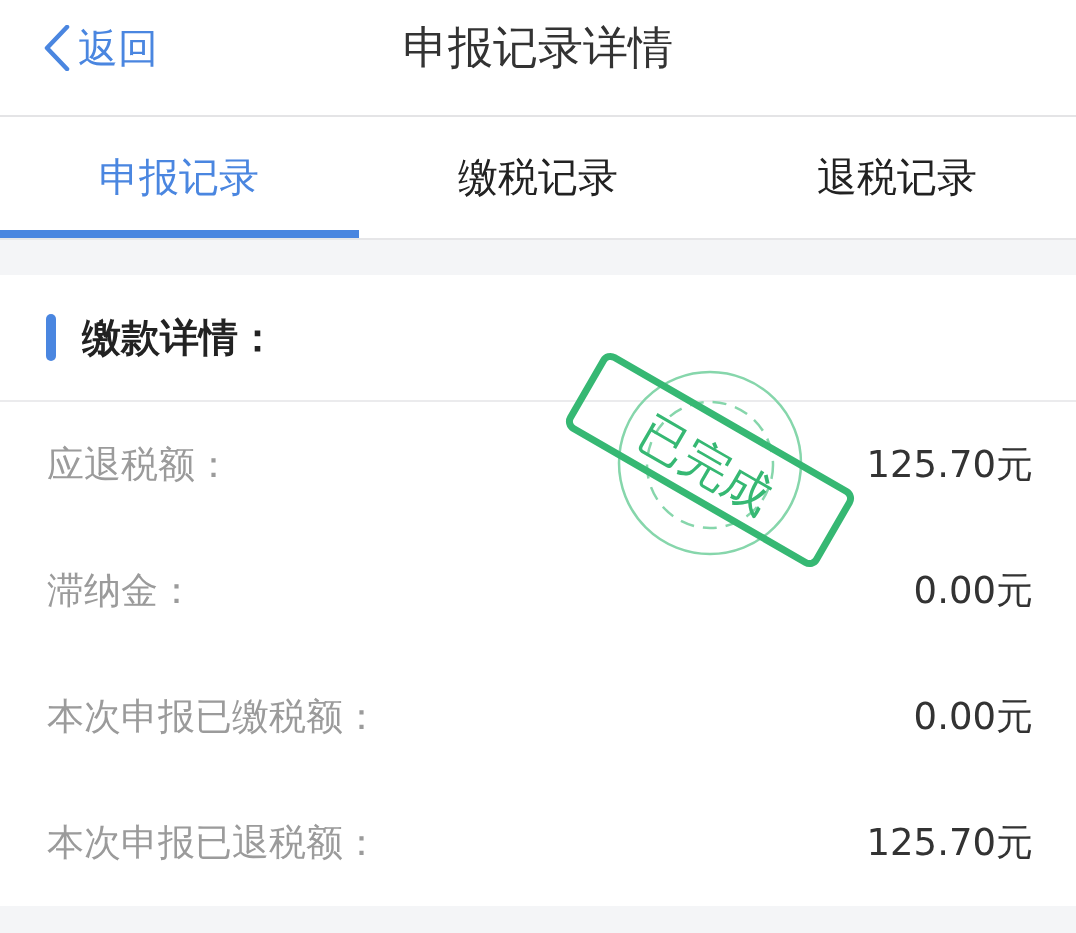 The image size is (1076, 933). I want to click on field-label: 本次申报已退税额：, so click(213, 843).